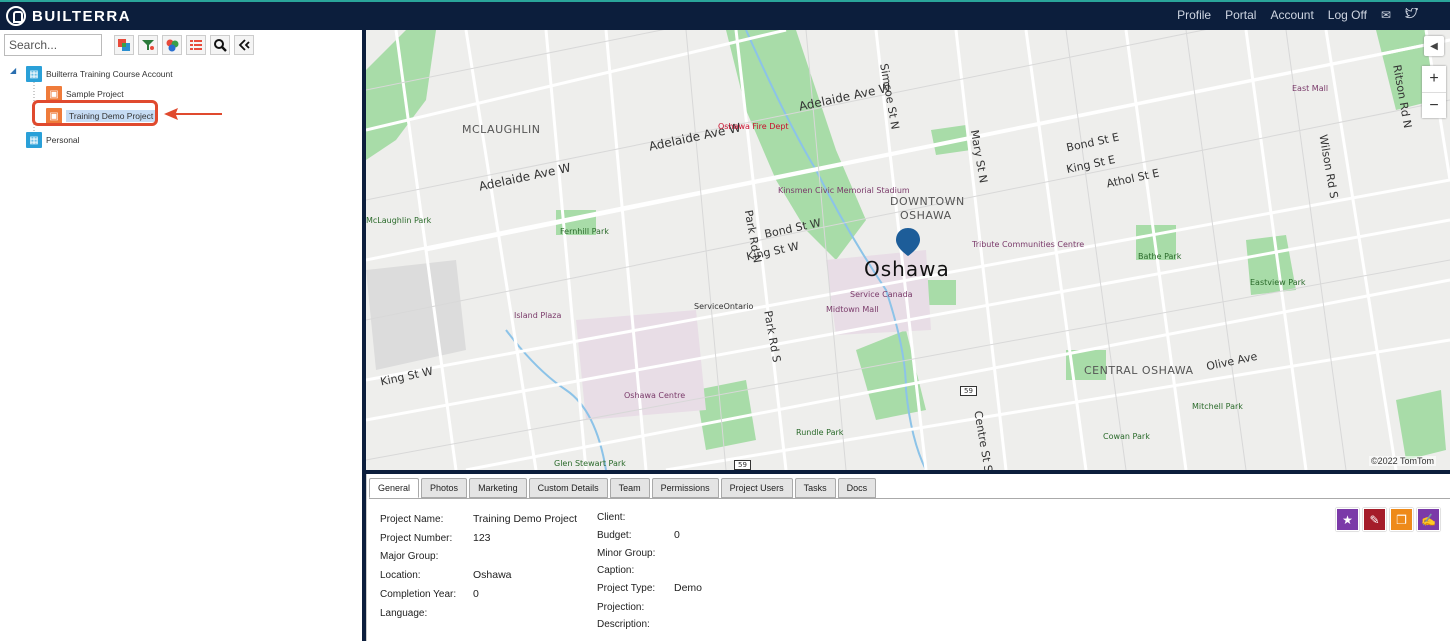 This screenshot has height=641, width=1450. What do you see at coordinates (724, 306) in the screenshot?
I see `poi-label: ServiceOntario` at bounding box center [724, 306].